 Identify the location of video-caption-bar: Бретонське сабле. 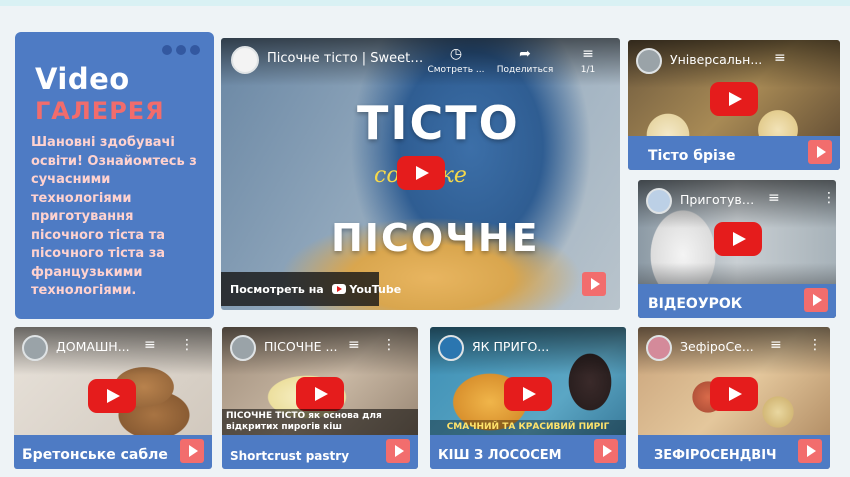
(113, 452).